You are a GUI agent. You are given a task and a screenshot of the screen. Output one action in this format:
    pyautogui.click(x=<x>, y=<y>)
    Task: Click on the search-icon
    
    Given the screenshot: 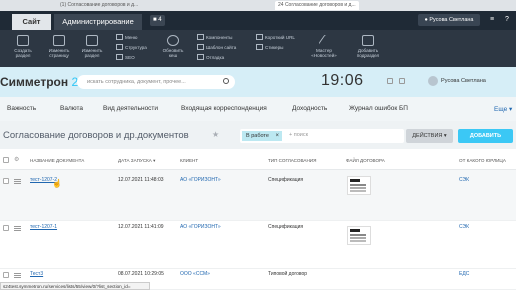 What is the action you would take?
    pyautogui.click(x=226, y=81)
    